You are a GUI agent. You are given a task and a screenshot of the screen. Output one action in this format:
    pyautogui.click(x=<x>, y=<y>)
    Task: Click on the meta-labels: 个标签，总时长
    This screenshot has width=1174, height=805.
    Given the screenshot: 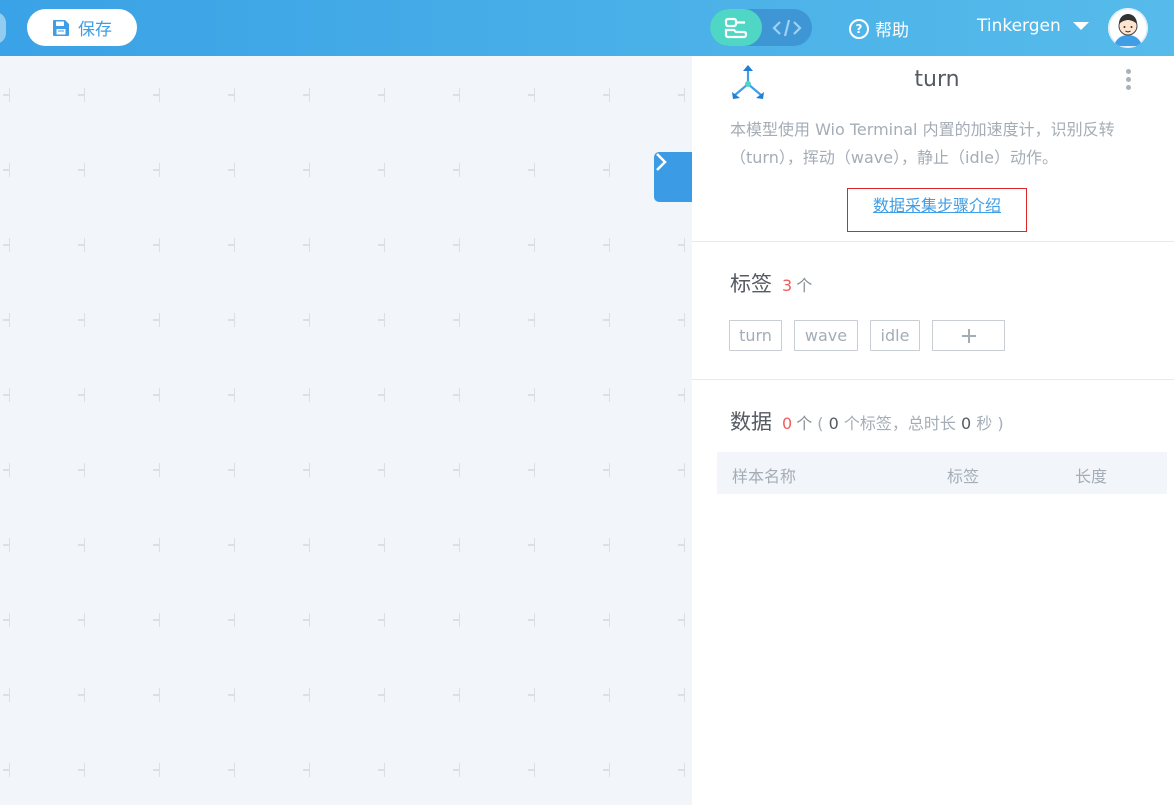 What is the action you would take?
    pyautogui.click(x=899, y=423)
    